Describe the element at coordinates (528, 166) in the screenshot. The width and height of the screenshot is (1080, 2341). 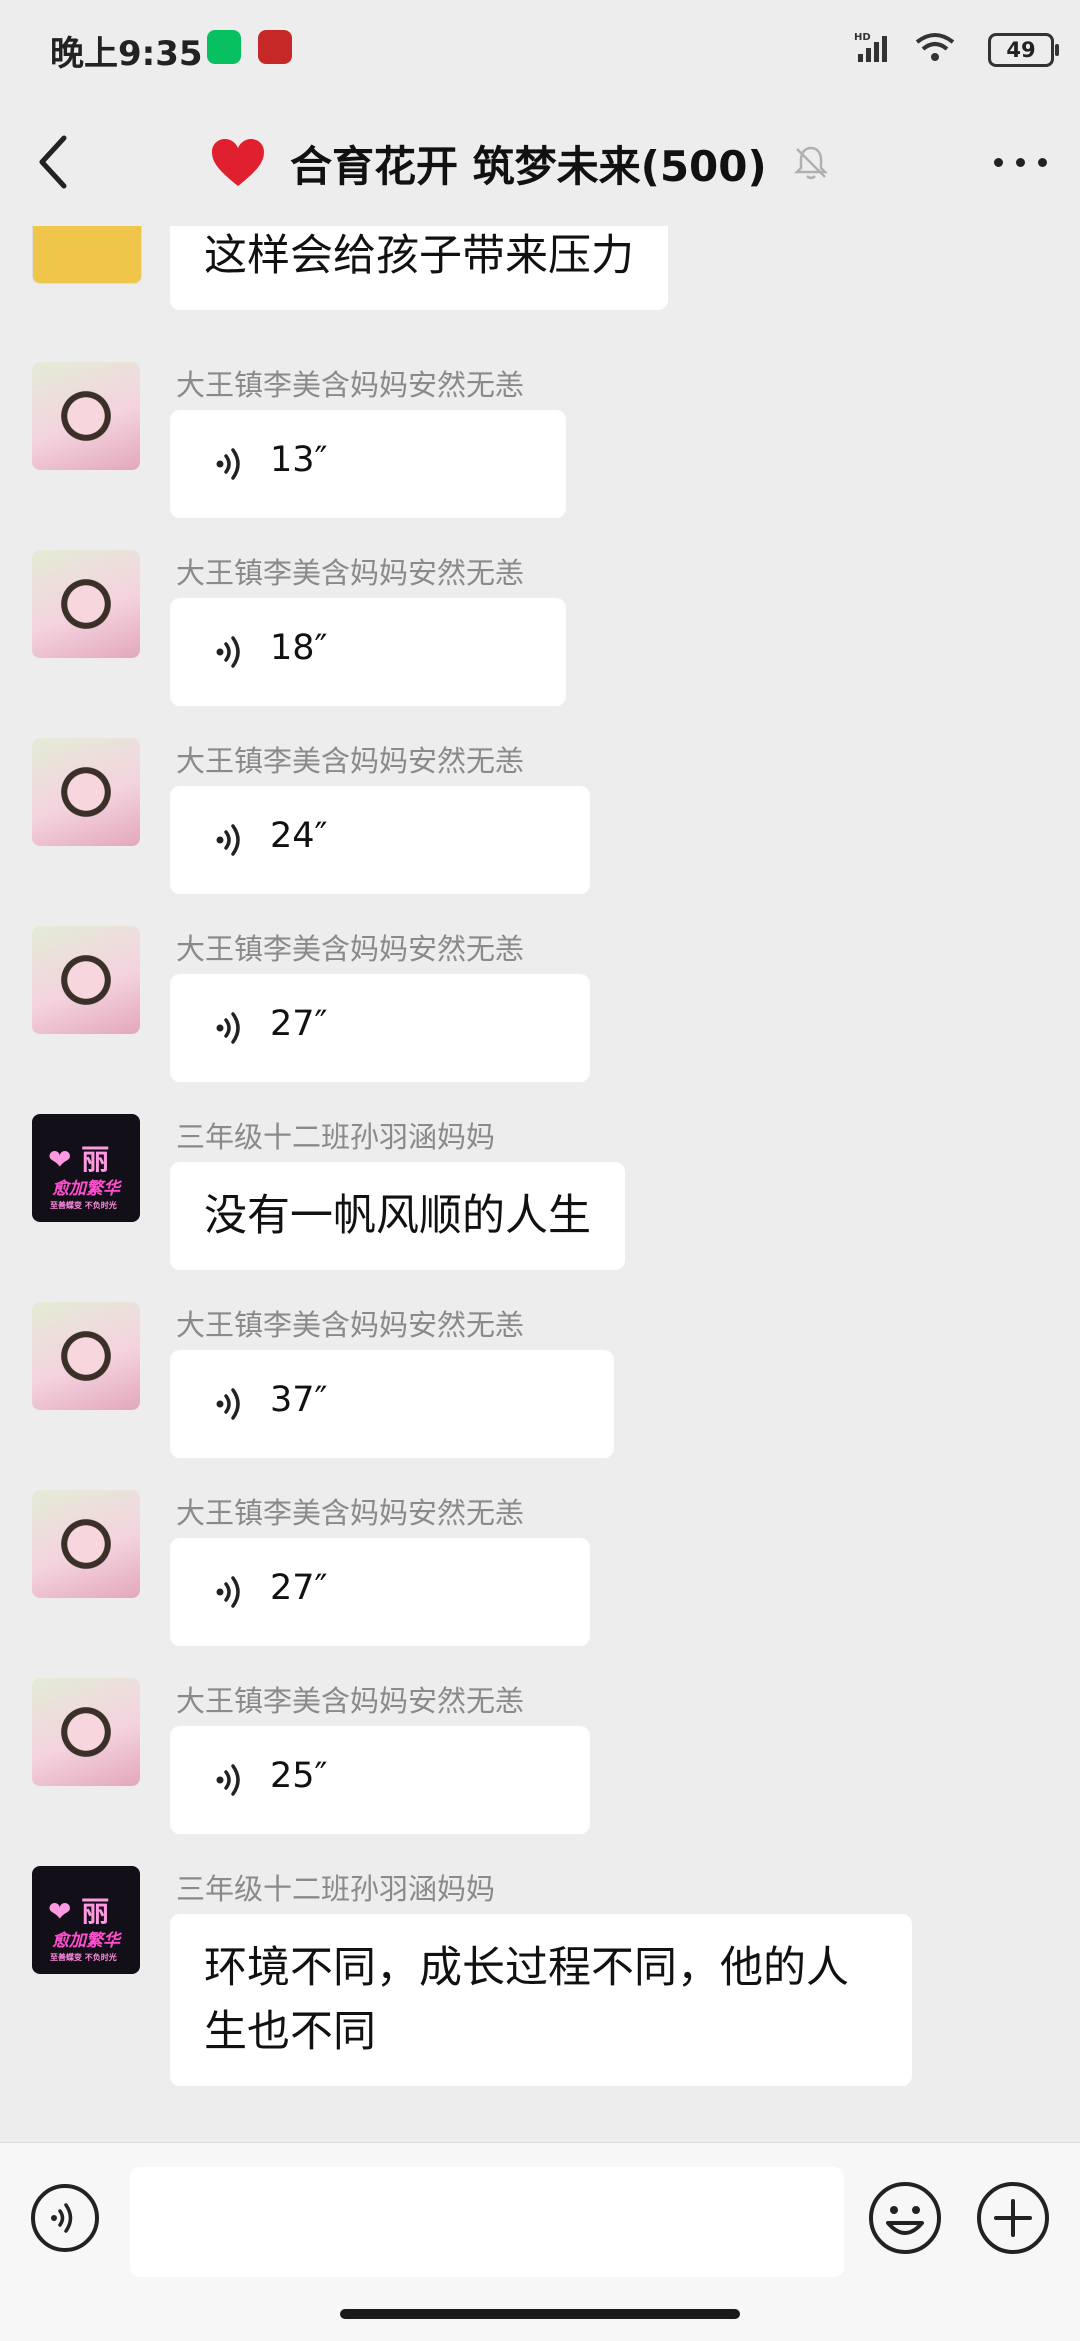
I see `chat-title: 合育花开 筑梦未来(500)` at that location.